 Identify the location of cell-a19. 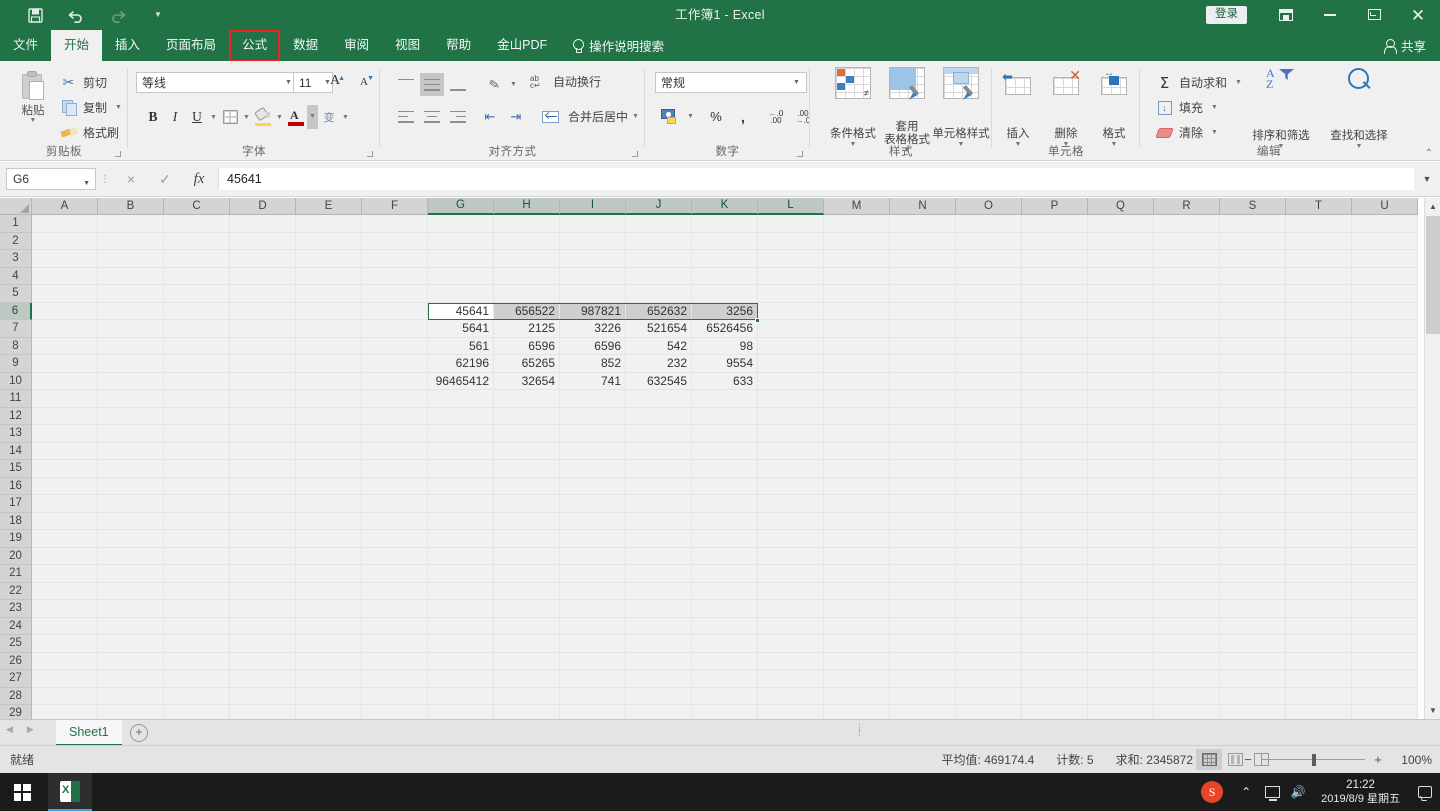
(65, 539).